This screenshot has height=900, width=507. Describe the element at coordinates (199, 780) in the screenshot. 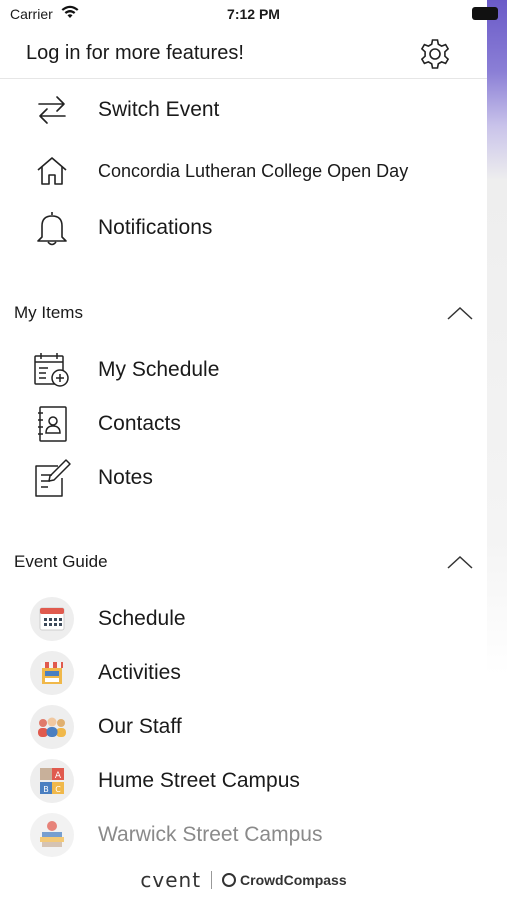

I see `menu-item-label: Hume Street Campus` at that location.